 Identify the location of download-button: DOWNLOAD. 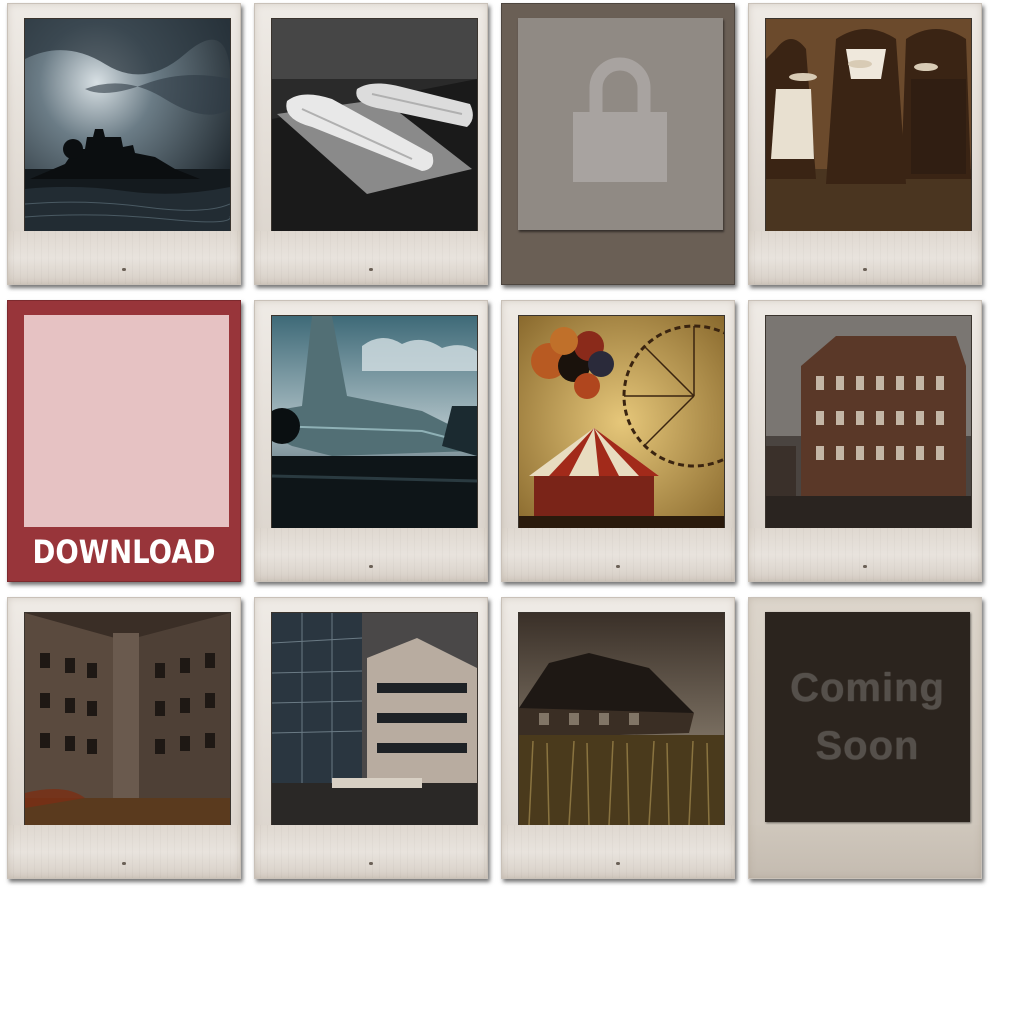
(123, 552).